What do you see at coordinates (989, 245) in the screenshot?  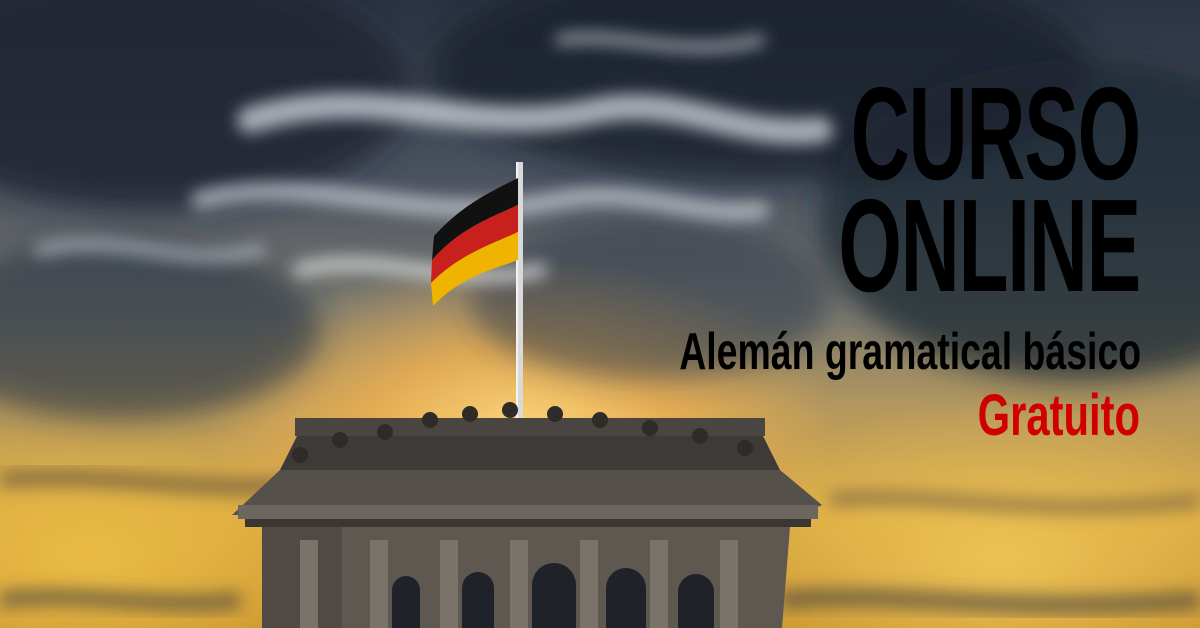 I see `headline-online: ONLINE` at bounding box center [989, 245].